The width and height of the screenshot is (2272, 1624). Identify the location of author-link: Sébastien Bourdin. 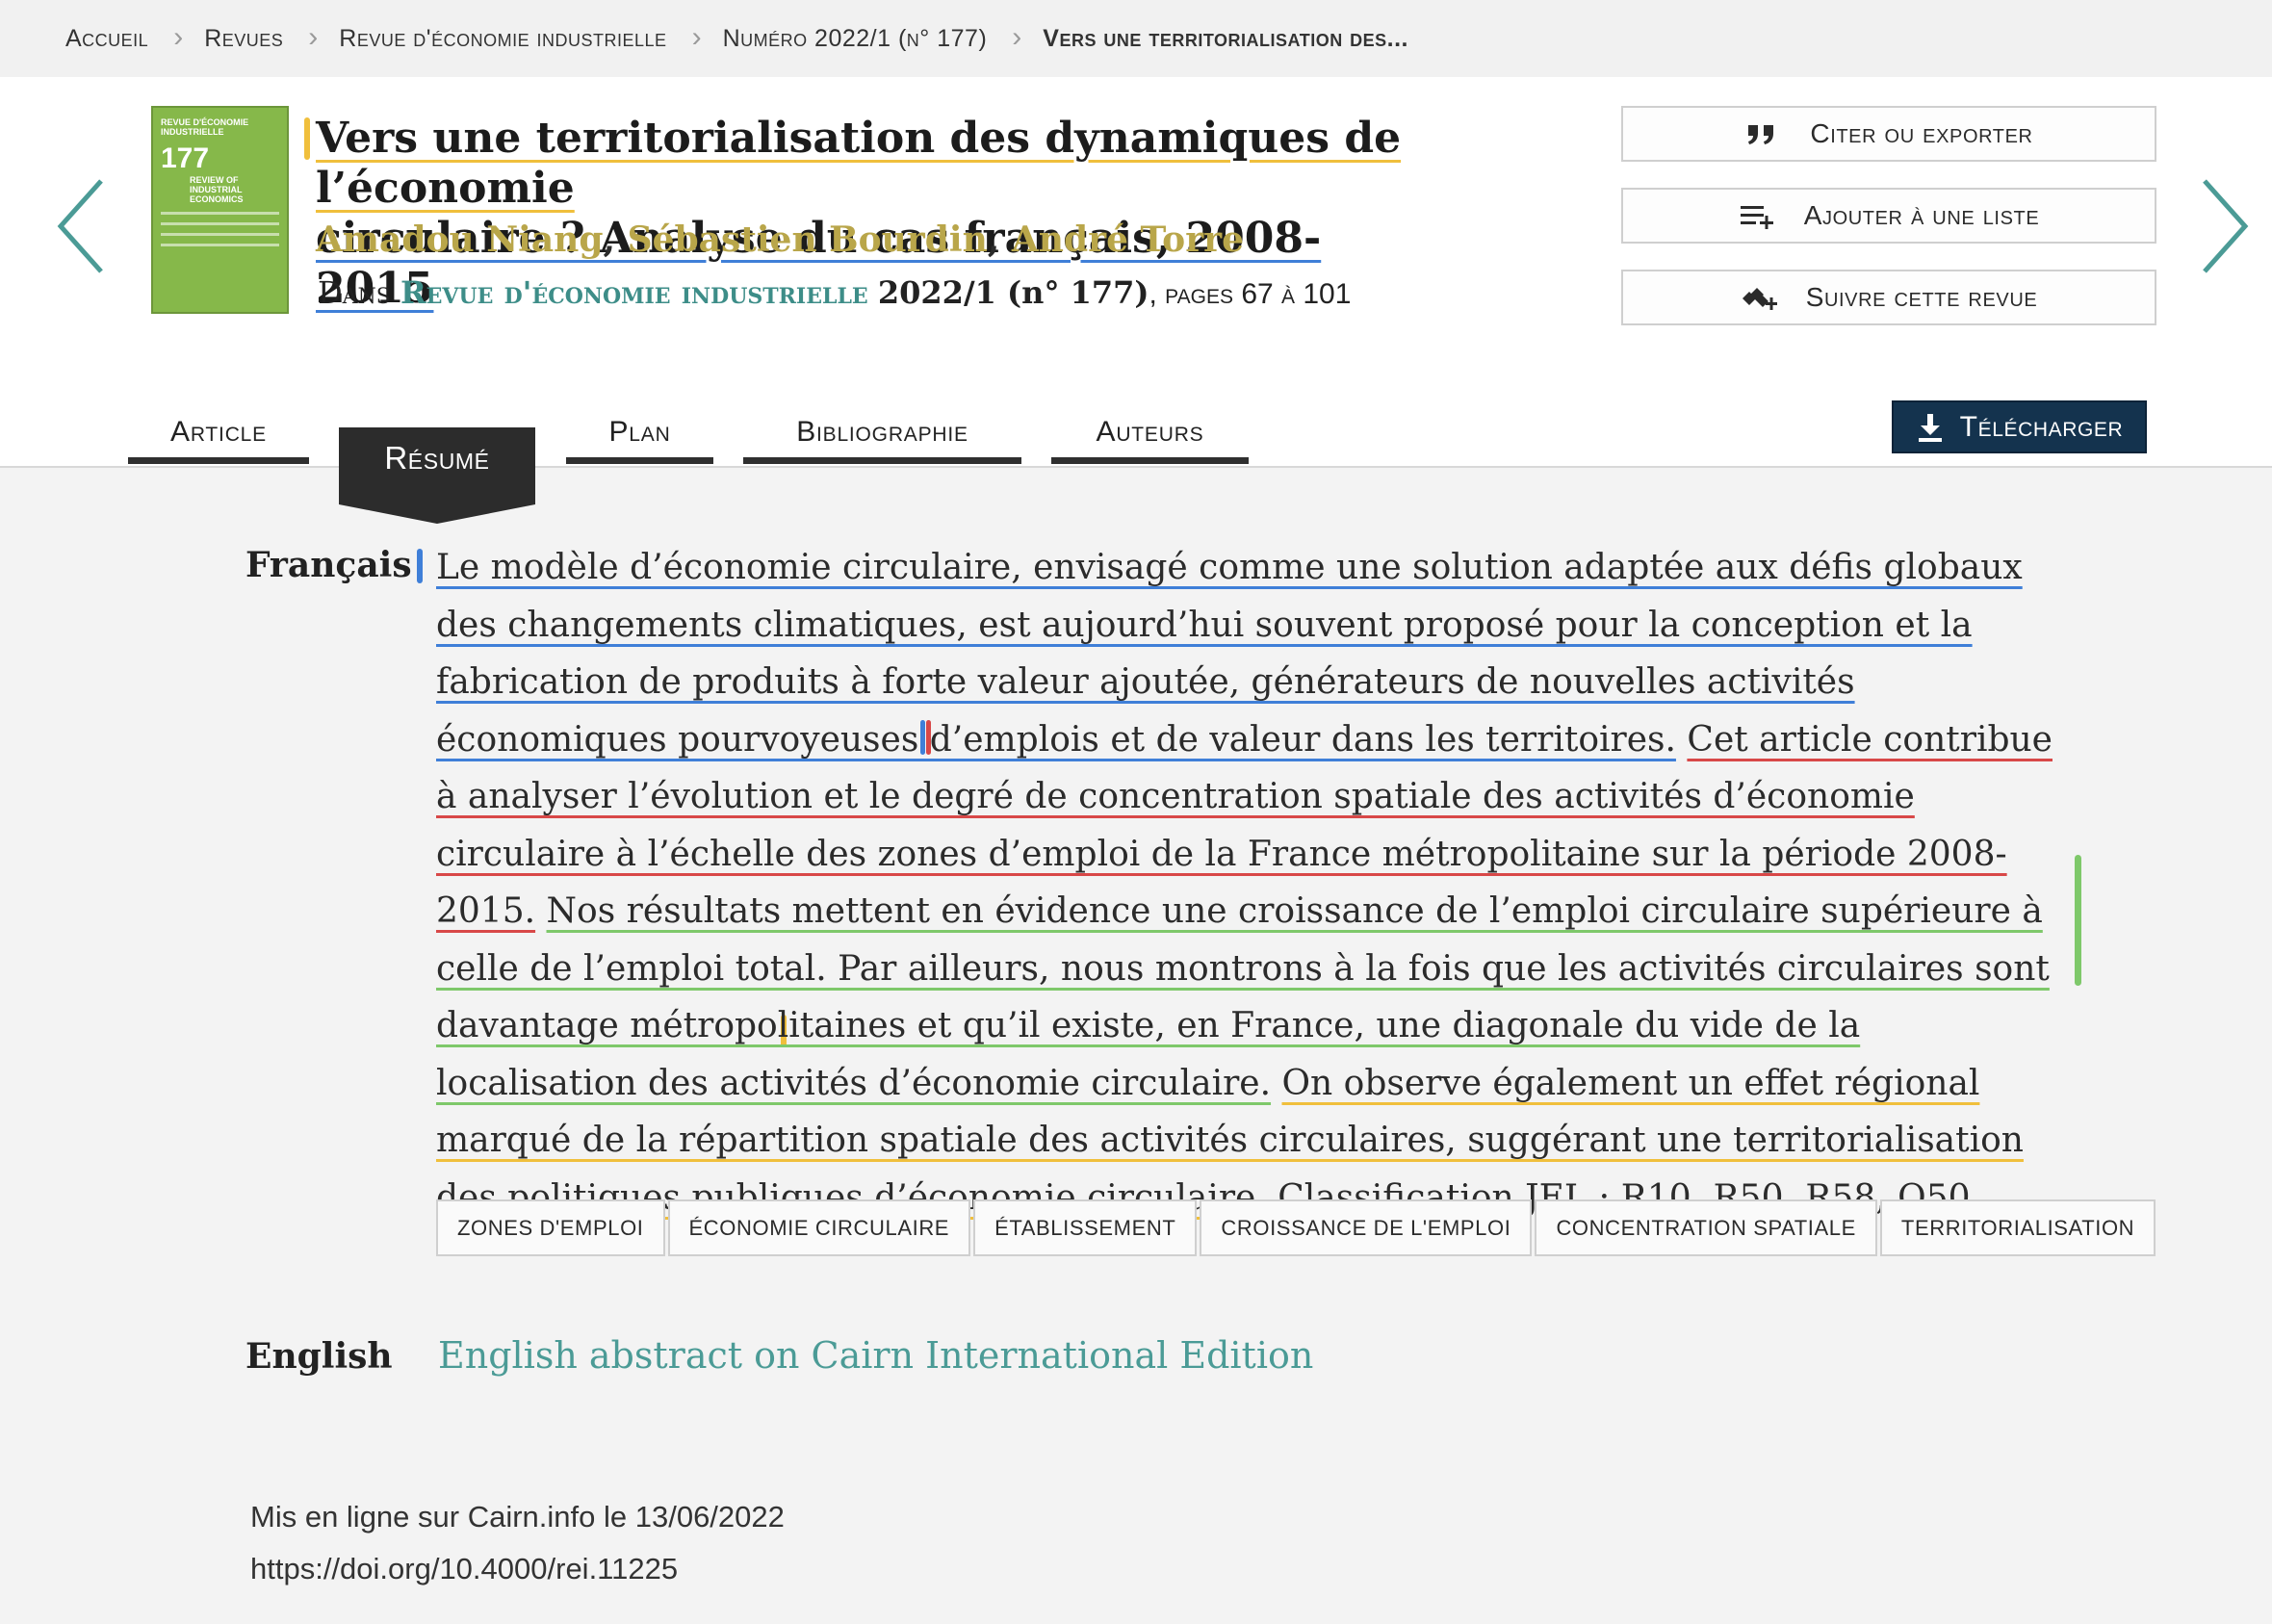
(808, 239).